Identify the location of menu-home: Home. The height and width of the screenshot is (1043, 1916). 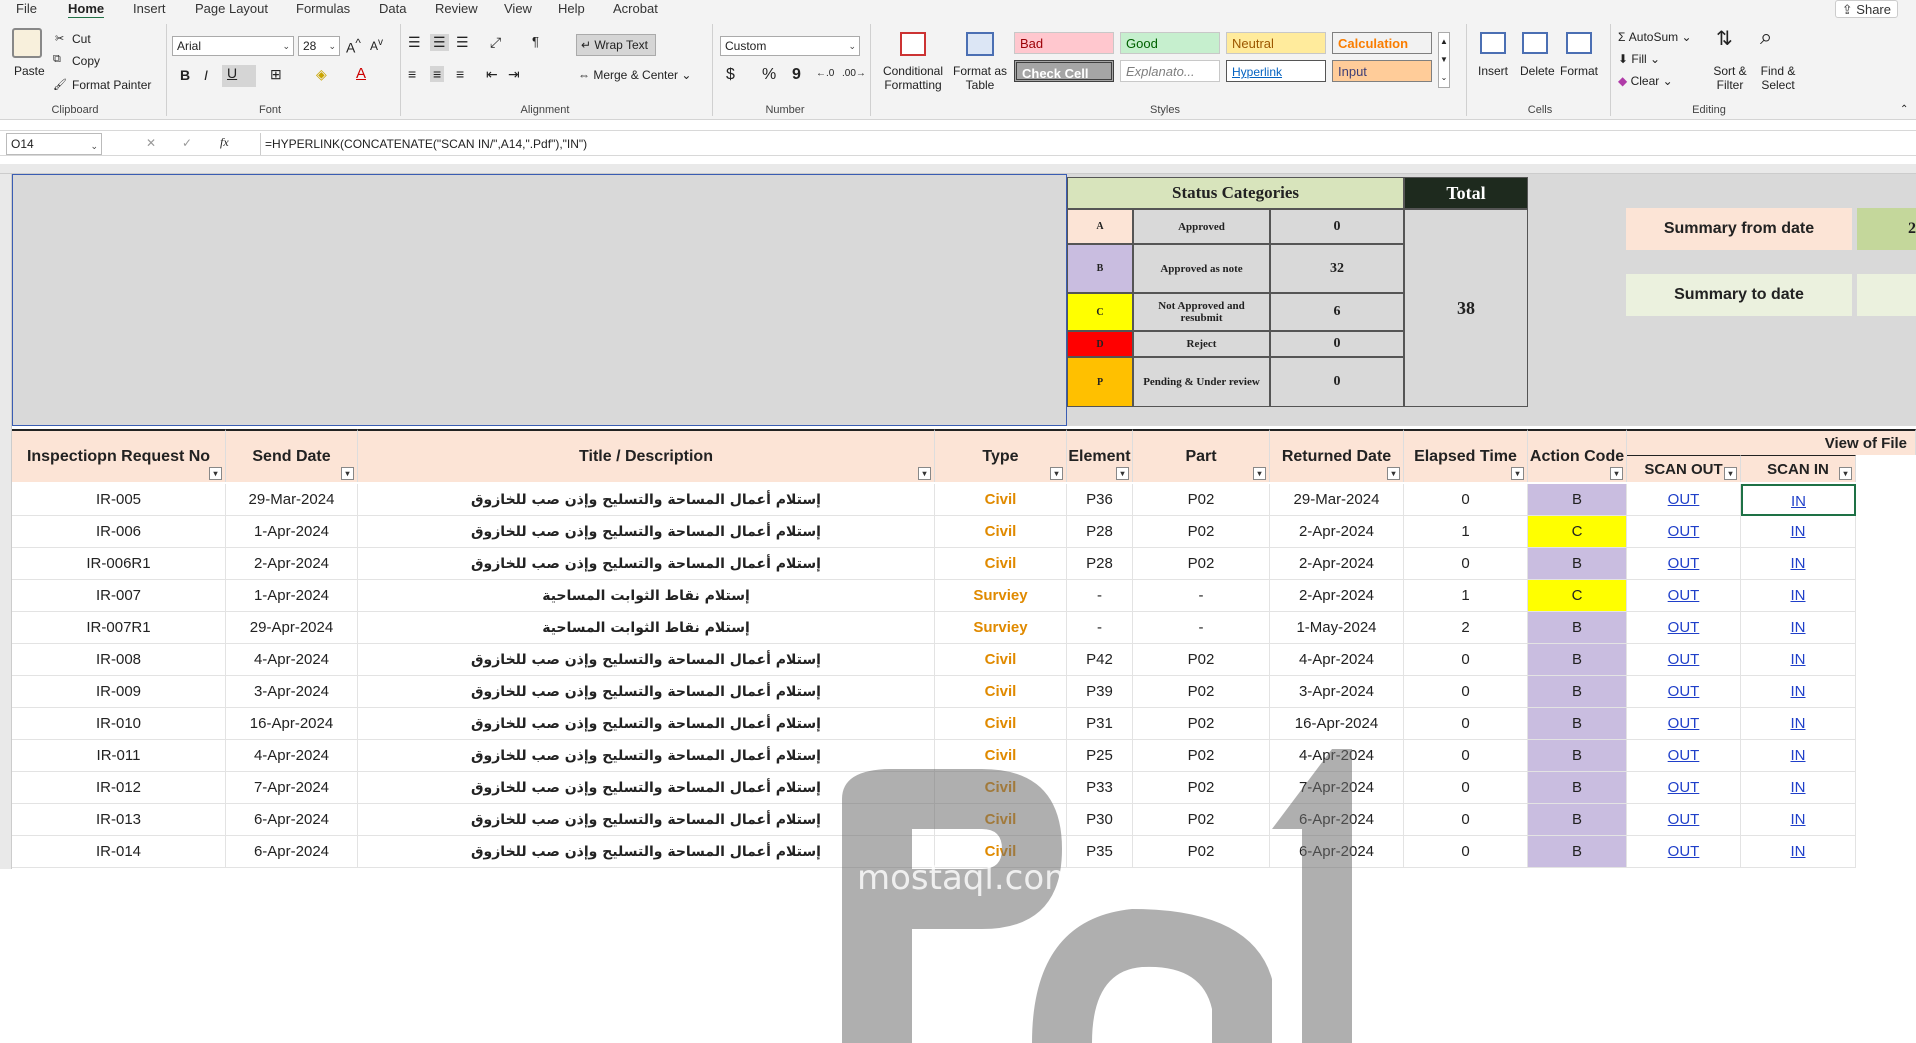
(86, 10).